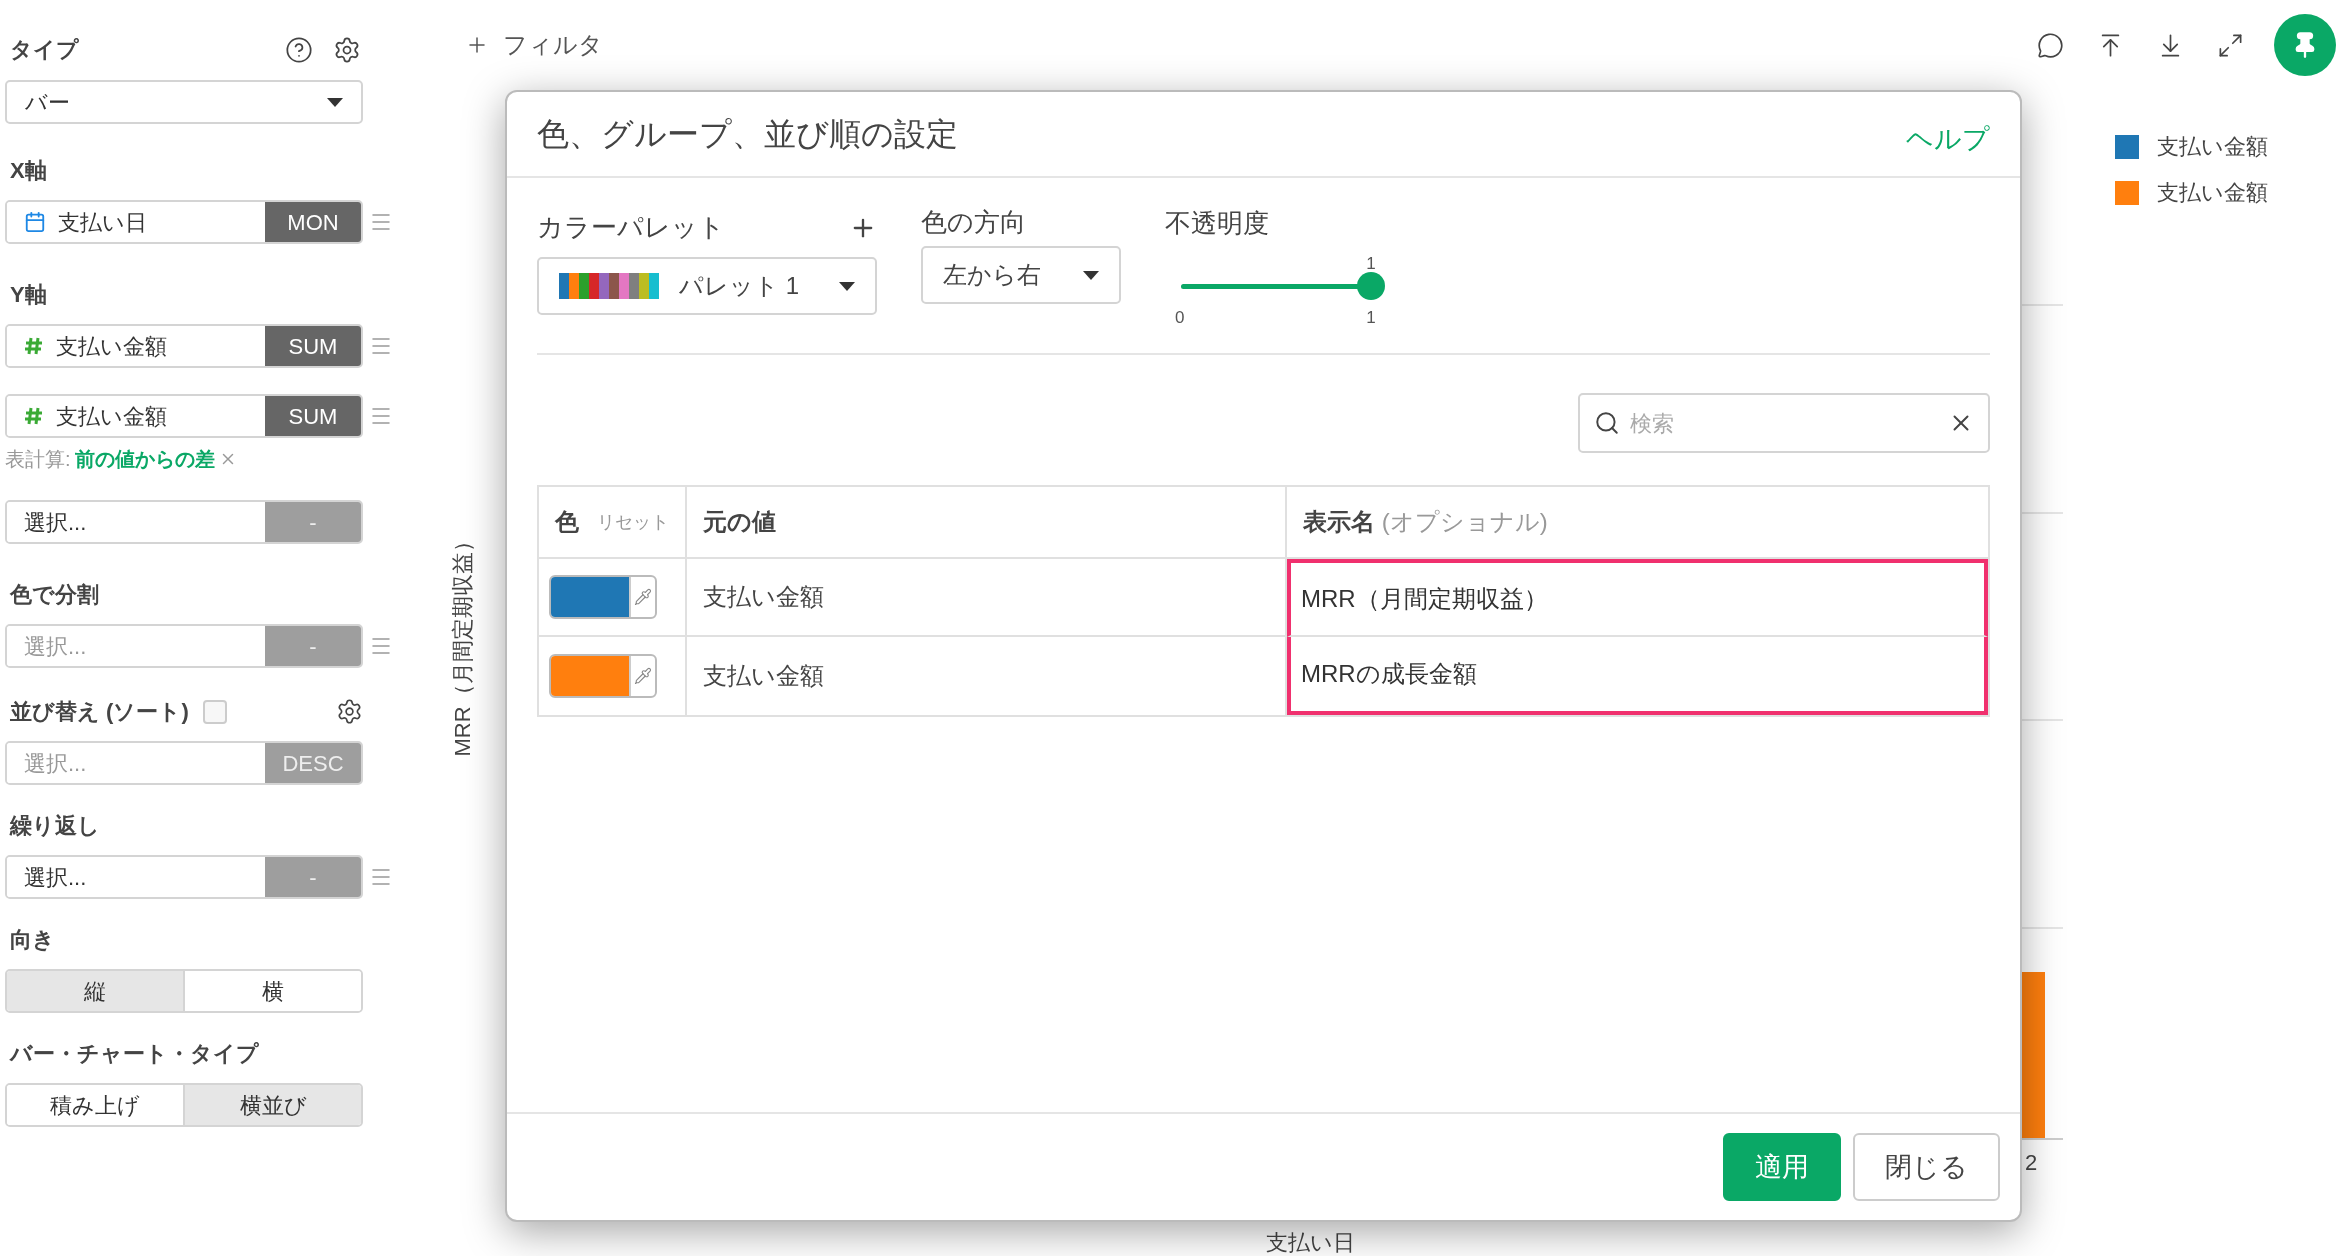 This screenshot has width=2342, height=1256. Describe the element at coordinates (214, 711) in the screenshot. I see `sort-checkbox` at that location.